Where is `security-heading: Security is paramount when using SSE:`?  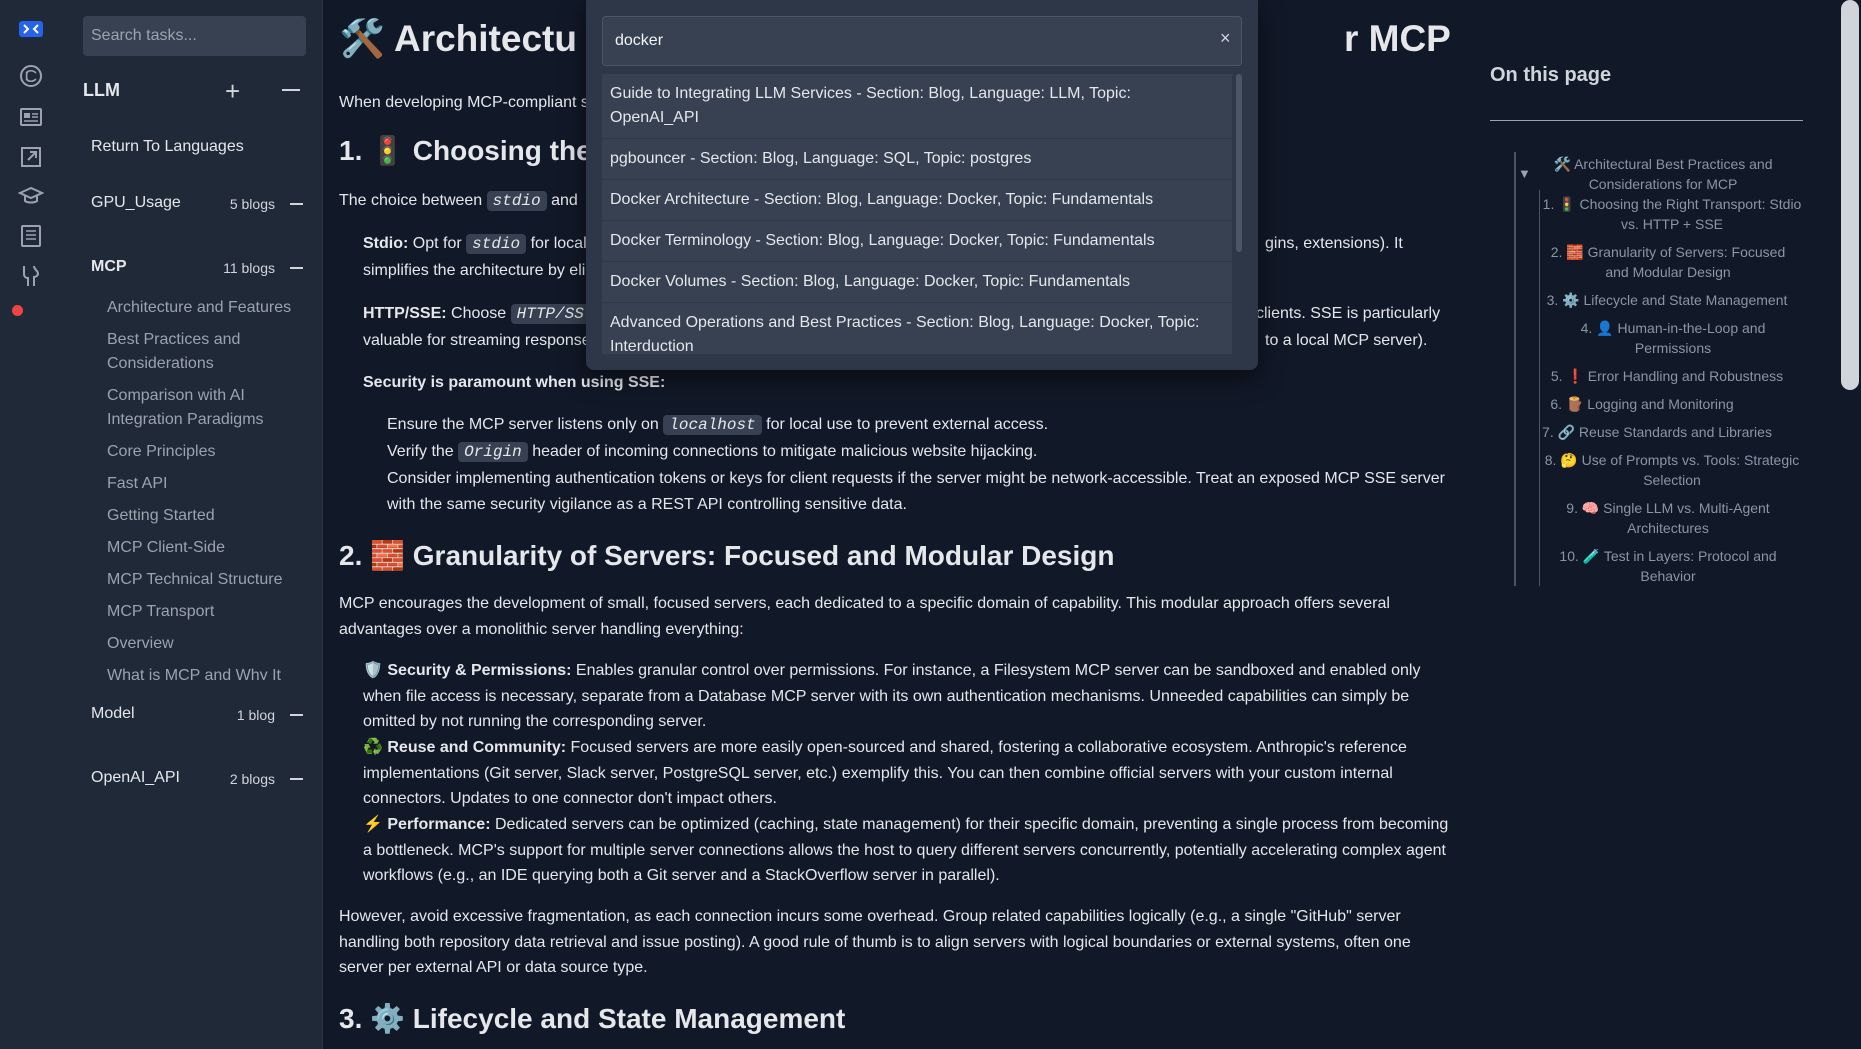
security-heading: Security is paramount when using SSE: is located at coordinates (514, 383).